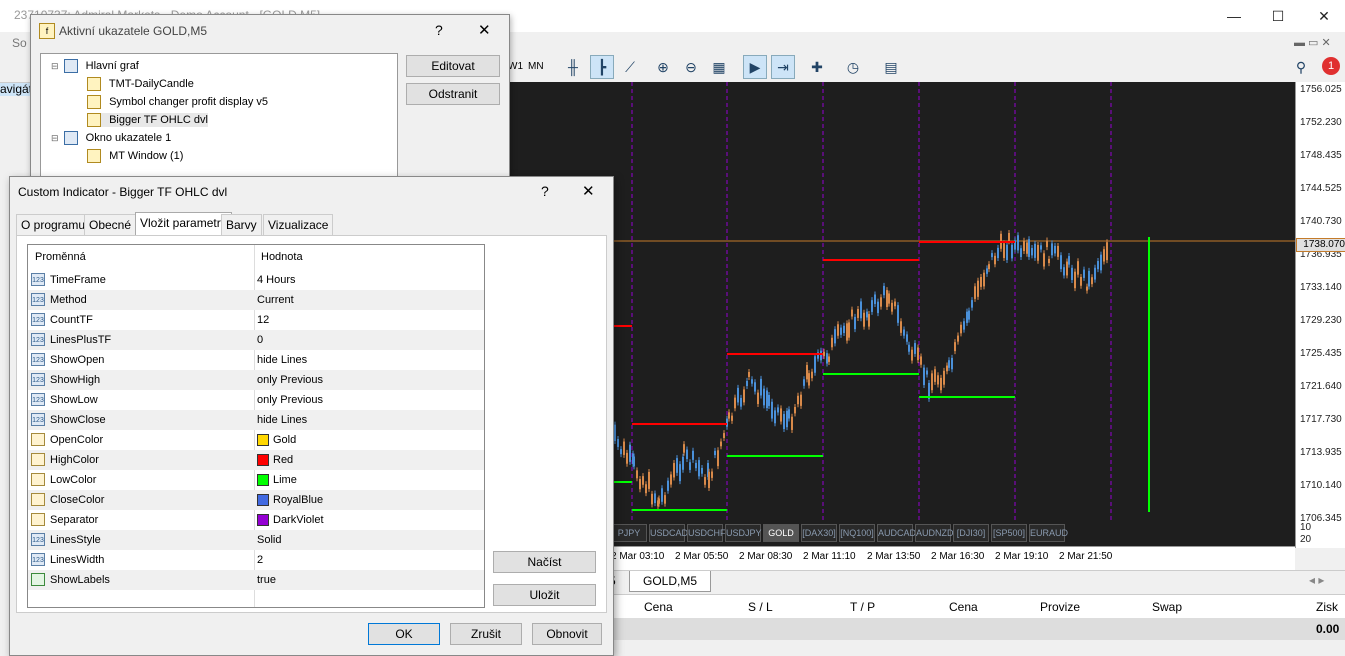 This screenshot has height=656, width=1345. What do you see at coordinates (630, 67) in the screenshot?
I see `line-chart-icon: ⟋` at bounding box center [630, 67].